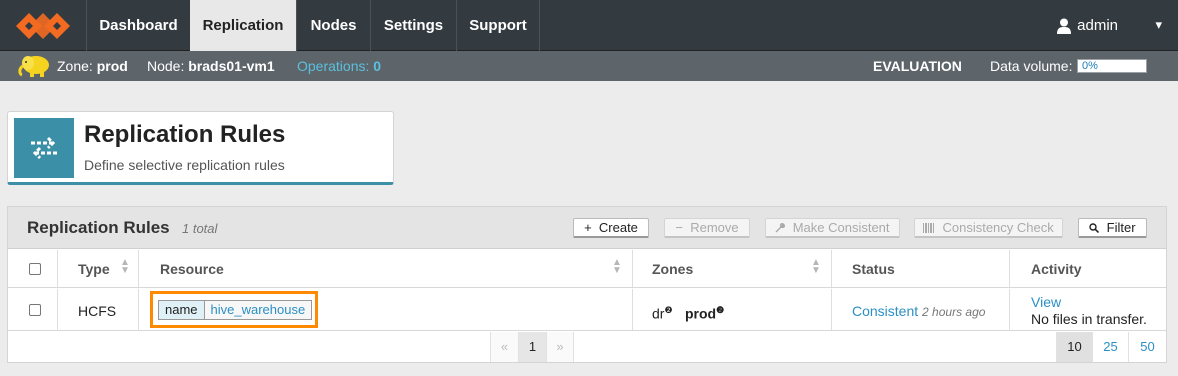 The width and height of the screenshot is (1178, 376). I want to click on consistency-check-button: Consistency Check, so click(988, 228).